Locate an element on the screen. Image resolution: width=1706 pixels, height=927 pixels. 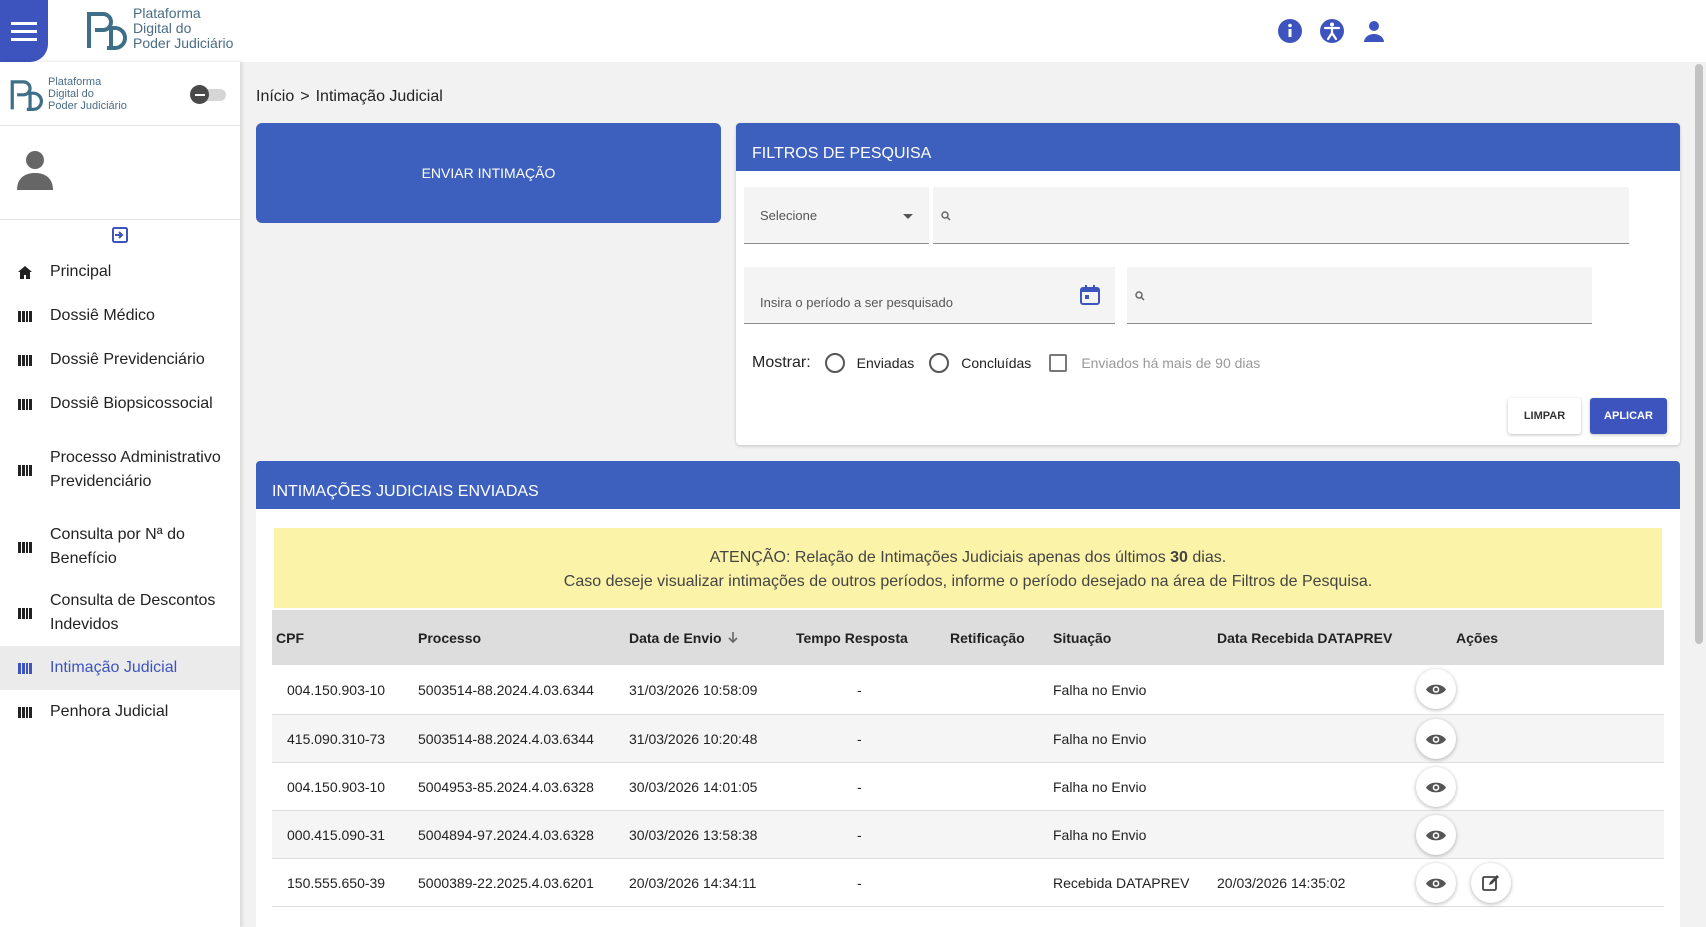
menu-button is located at coordinates (24, 31).